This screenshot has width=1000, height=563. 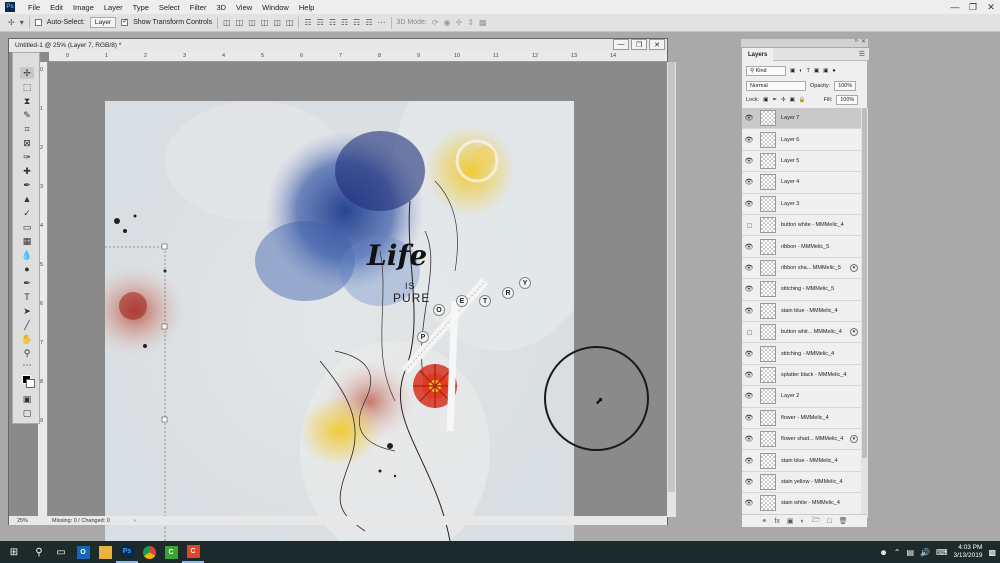 What do you see at coordinates (344, 22) in the screenshot?
I see `distribute-left-icon: ☶` at bounding box center [344, 22].